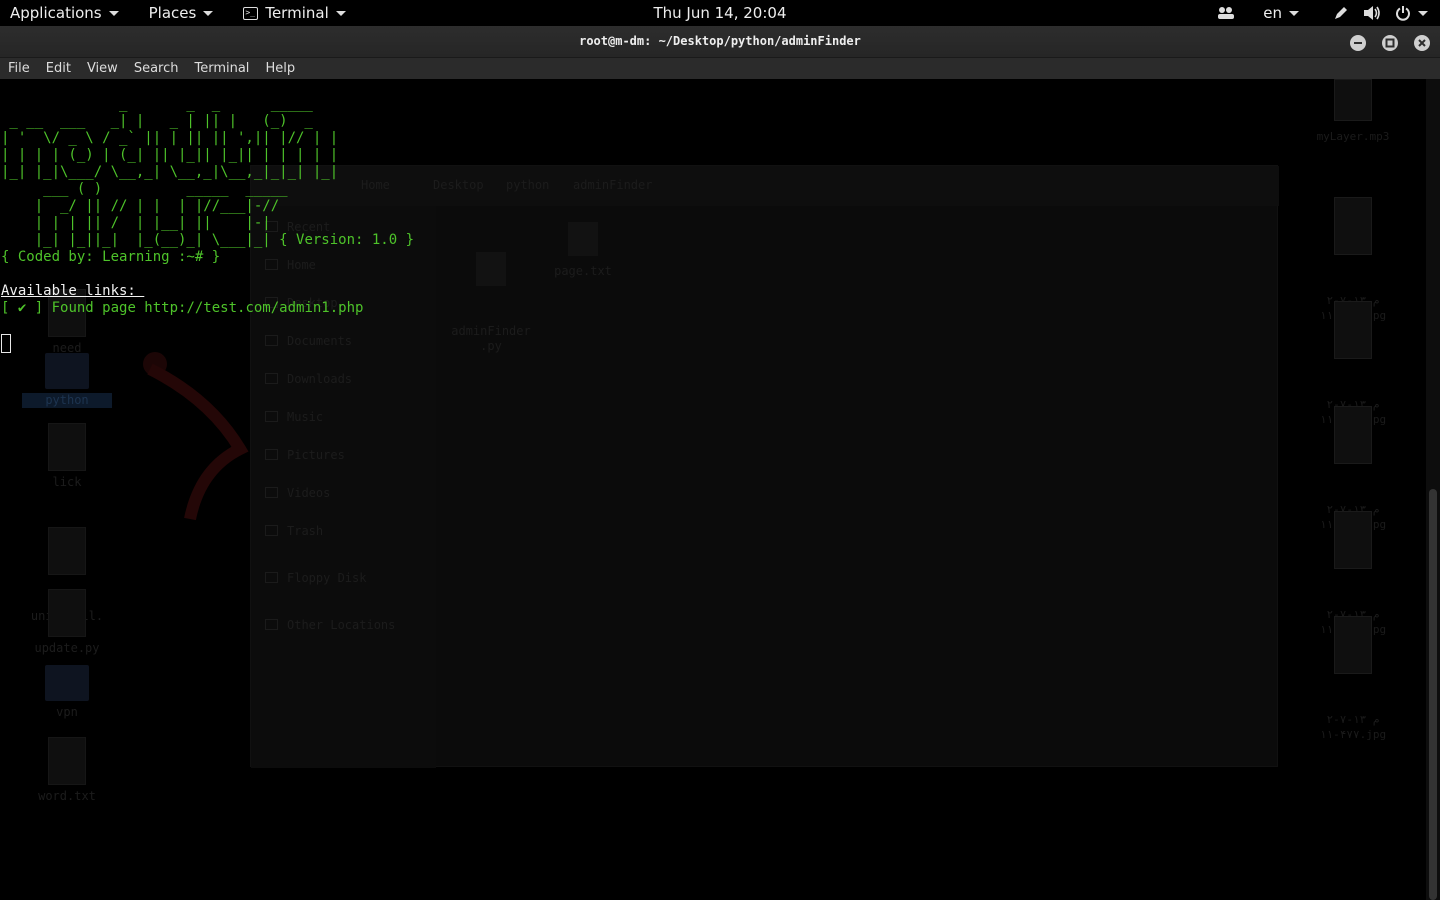 The width and height of the screenshot is (1440, 900). I want to click on system-tray: en, so click(1322, 13).